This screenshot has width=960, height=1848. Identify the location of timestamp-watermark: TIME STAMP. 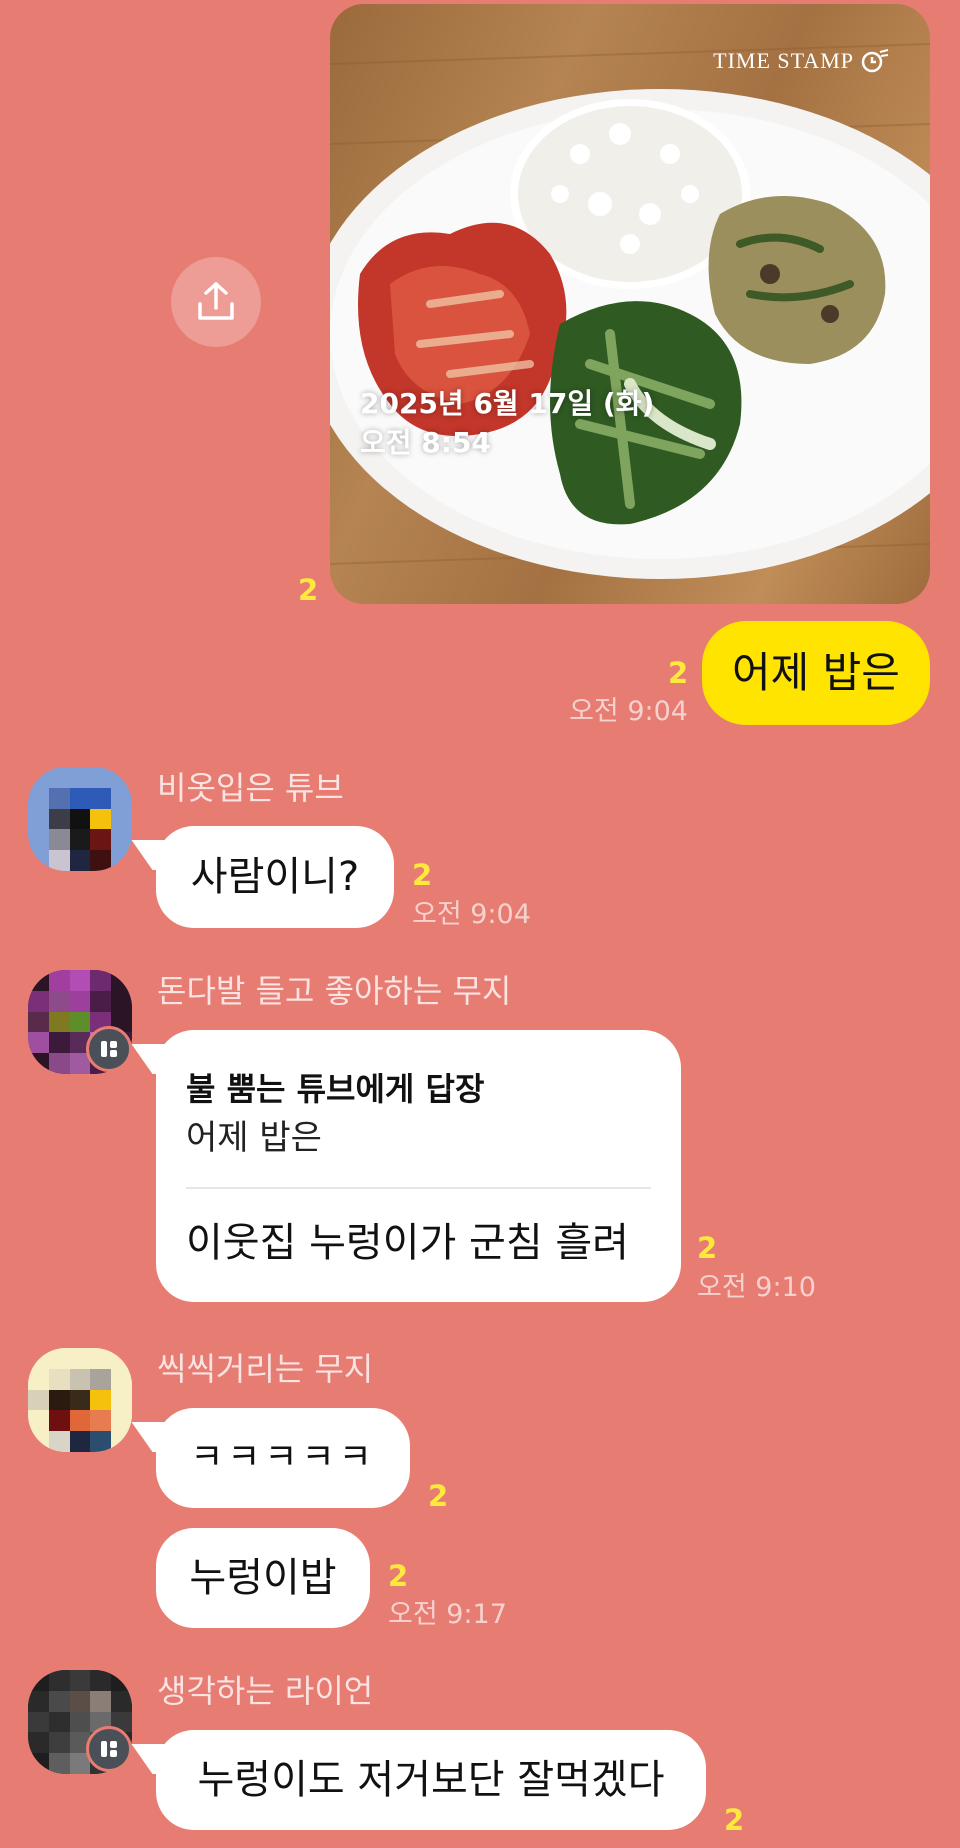
(801, 61).